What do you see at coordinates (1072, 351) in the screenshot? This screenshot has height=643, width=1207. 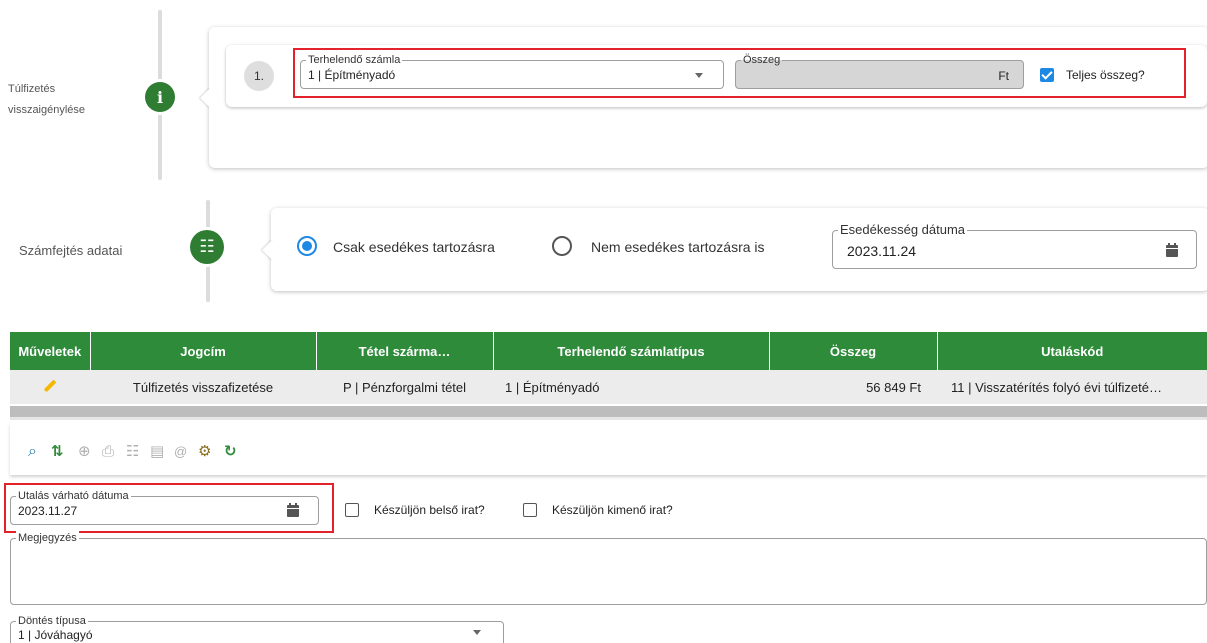 I see `column-header: Utaláskód` at bounding box center [1072, 351].